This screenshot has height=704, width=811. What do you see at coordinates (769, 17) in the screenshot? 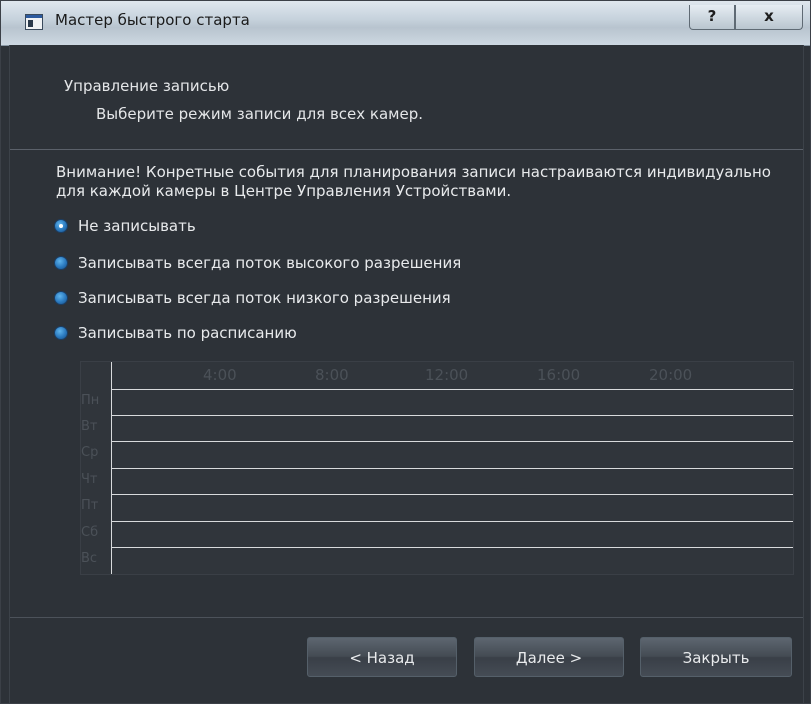
I see `close-icon: x` at bounding box center [769, 17].